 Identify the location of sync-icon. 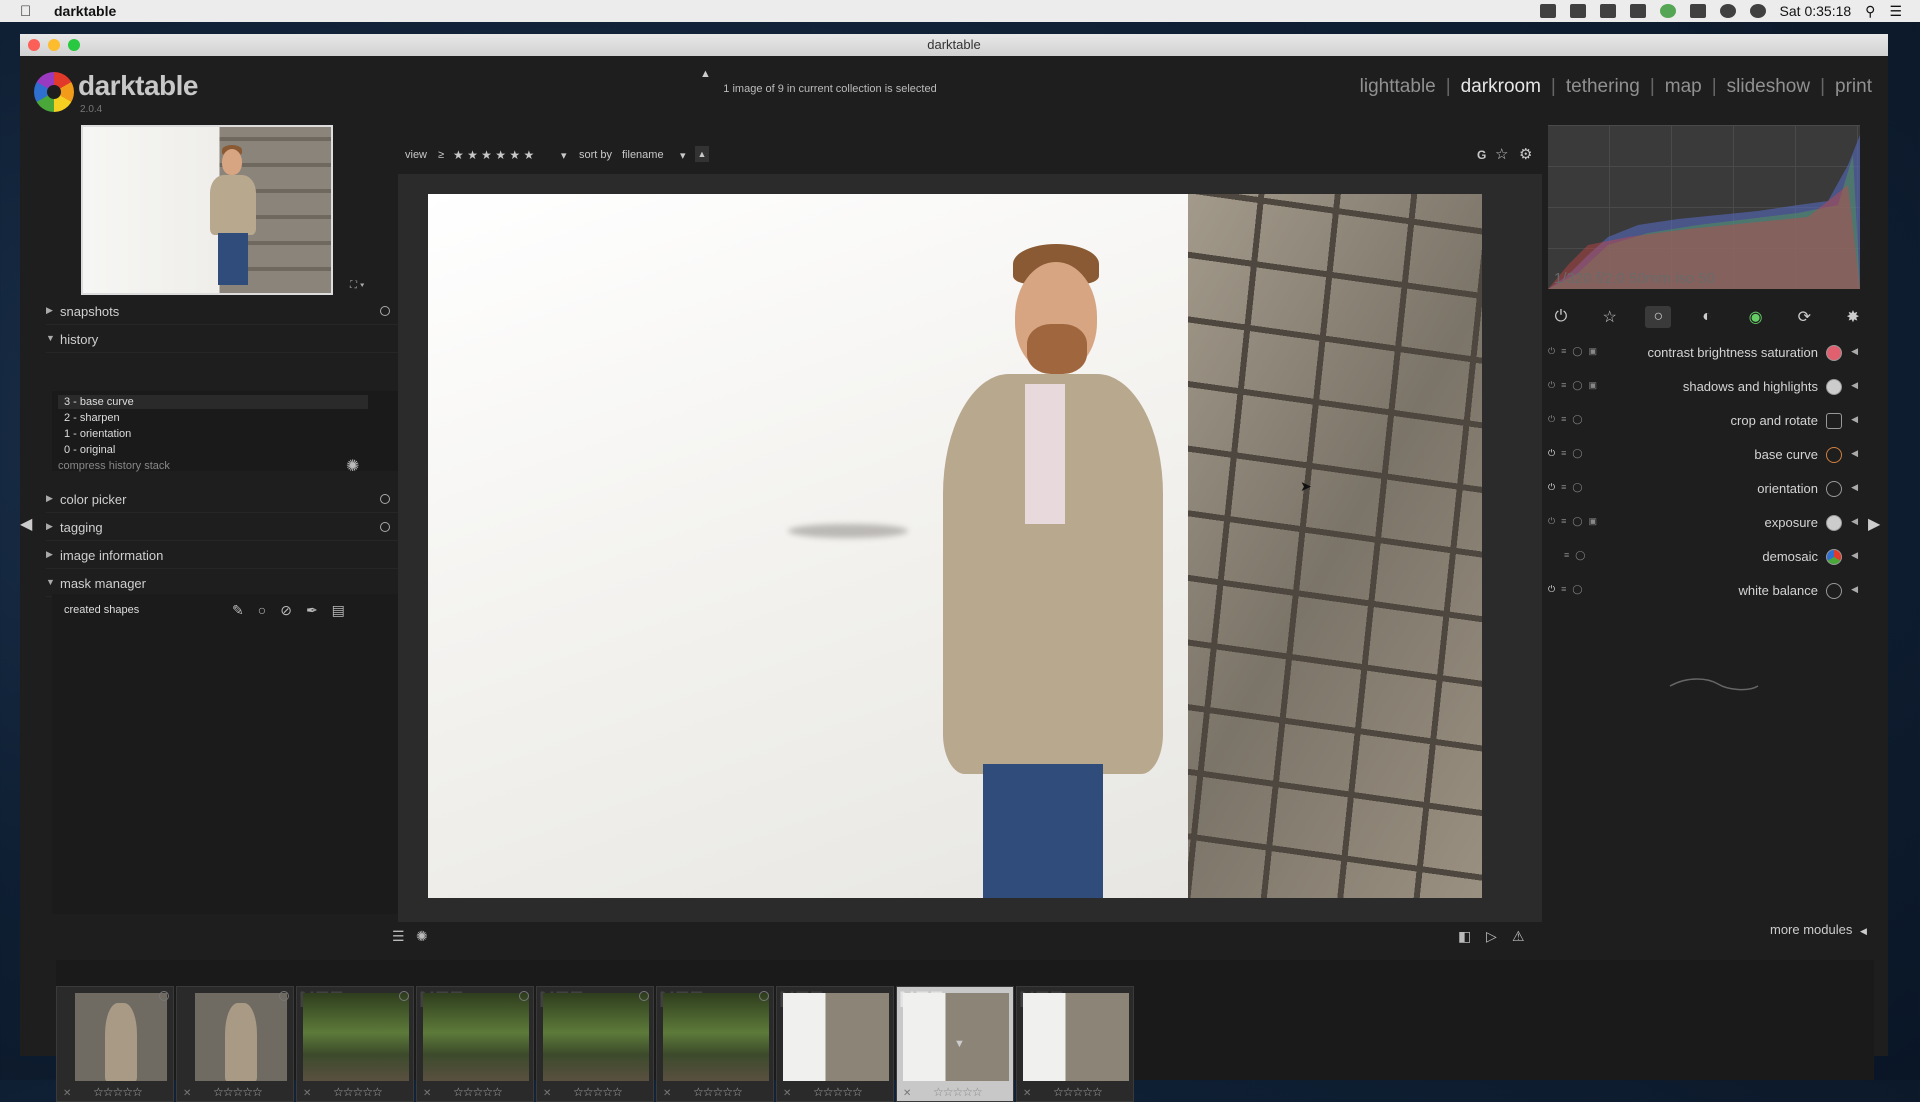
(1667, 11).